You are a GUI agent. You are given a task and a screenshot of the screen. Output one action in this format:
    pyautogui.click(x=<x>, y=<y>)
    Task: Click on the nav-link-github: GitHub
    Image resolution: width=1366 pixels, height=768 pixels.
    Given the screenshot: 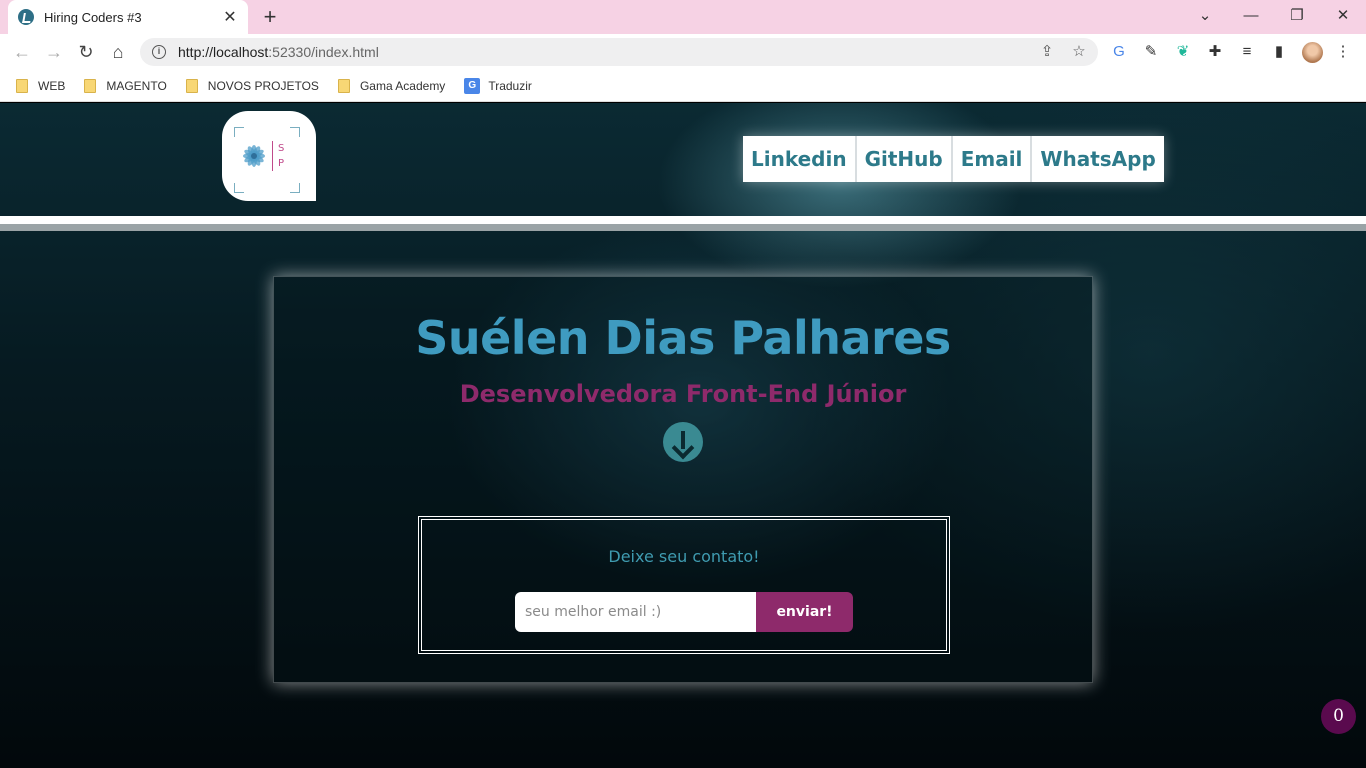 What is the action you would take?
    pyautogui.click(x=904, y=159)
    